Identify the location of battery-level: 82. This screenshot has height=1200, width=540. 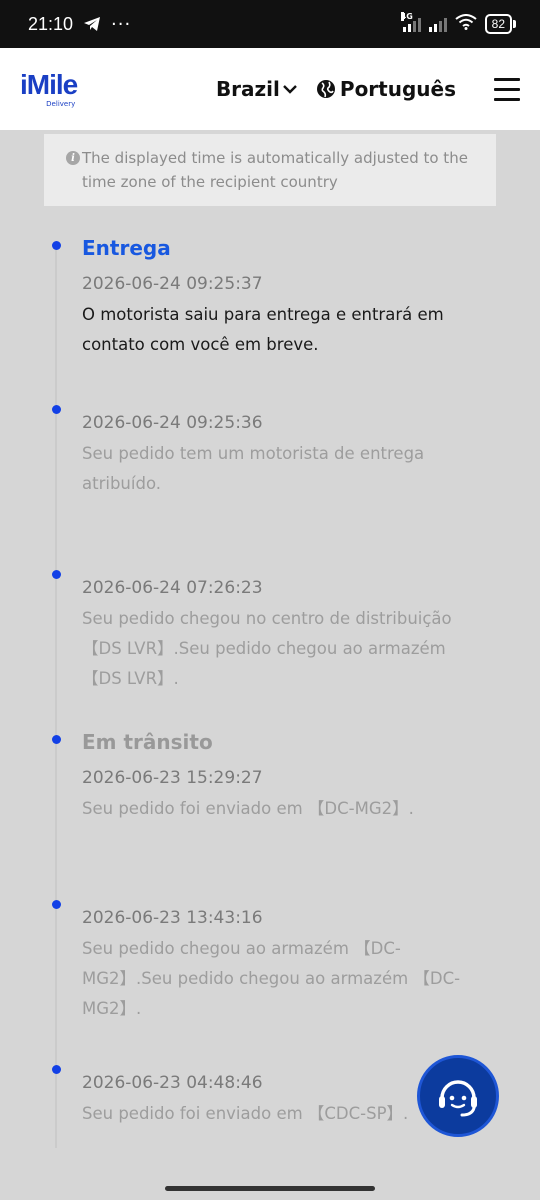
(498, 24).